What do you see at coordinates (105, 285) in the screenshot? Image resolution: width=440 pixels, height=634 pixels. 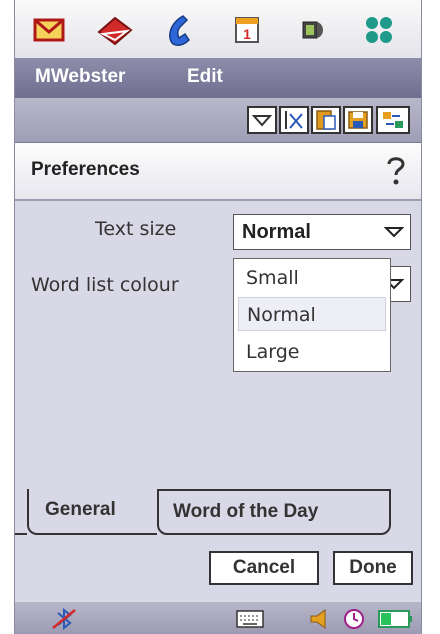 I see `word-list-colour-label: Word list colour` at bounding box center [105, 285].